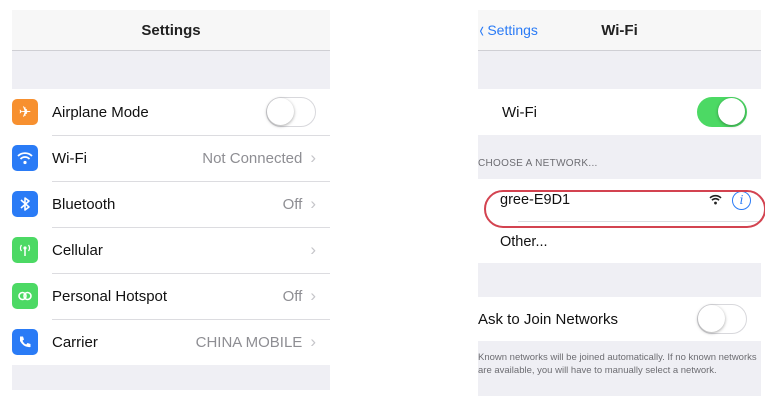 The image size is (765, 396). I want to click on settings-row-airplane-mode: ✈ Airplane Mode, so click(171, 112).